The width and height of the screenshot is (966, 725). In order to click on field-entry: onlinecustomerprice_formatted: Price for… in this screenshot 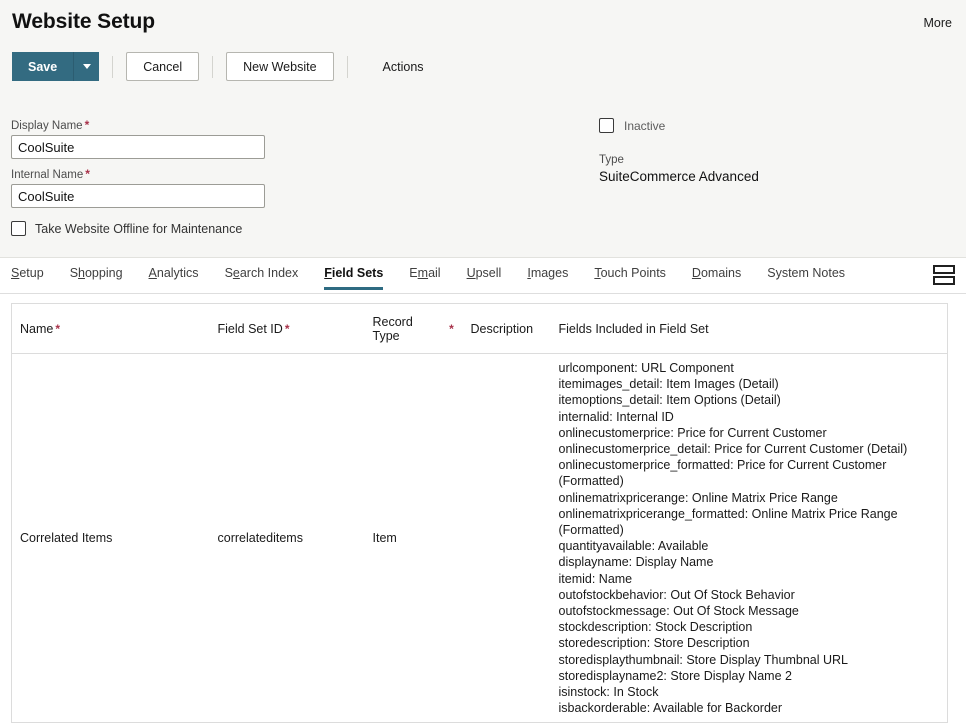, I will do `click(722, 473)`.